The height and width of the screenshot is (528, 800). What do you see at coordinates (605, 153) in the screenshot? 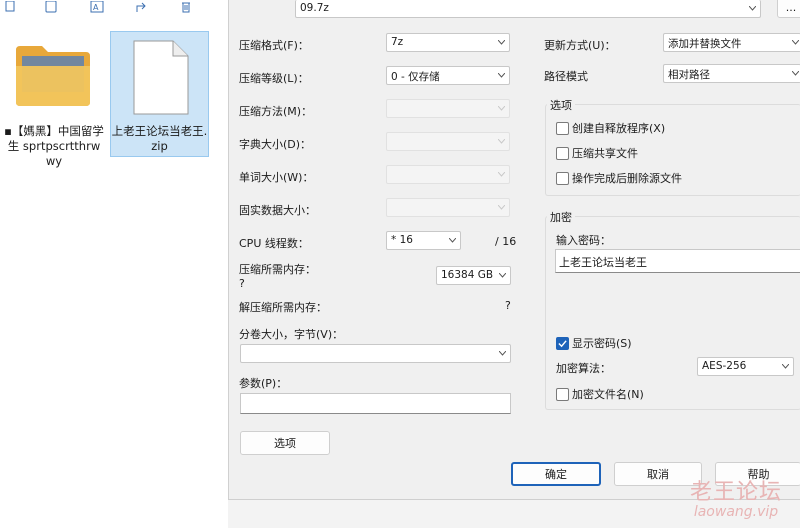
I see `shared-files-checkbox-label: 压缩共享文件` at bounding box center [605, 153].